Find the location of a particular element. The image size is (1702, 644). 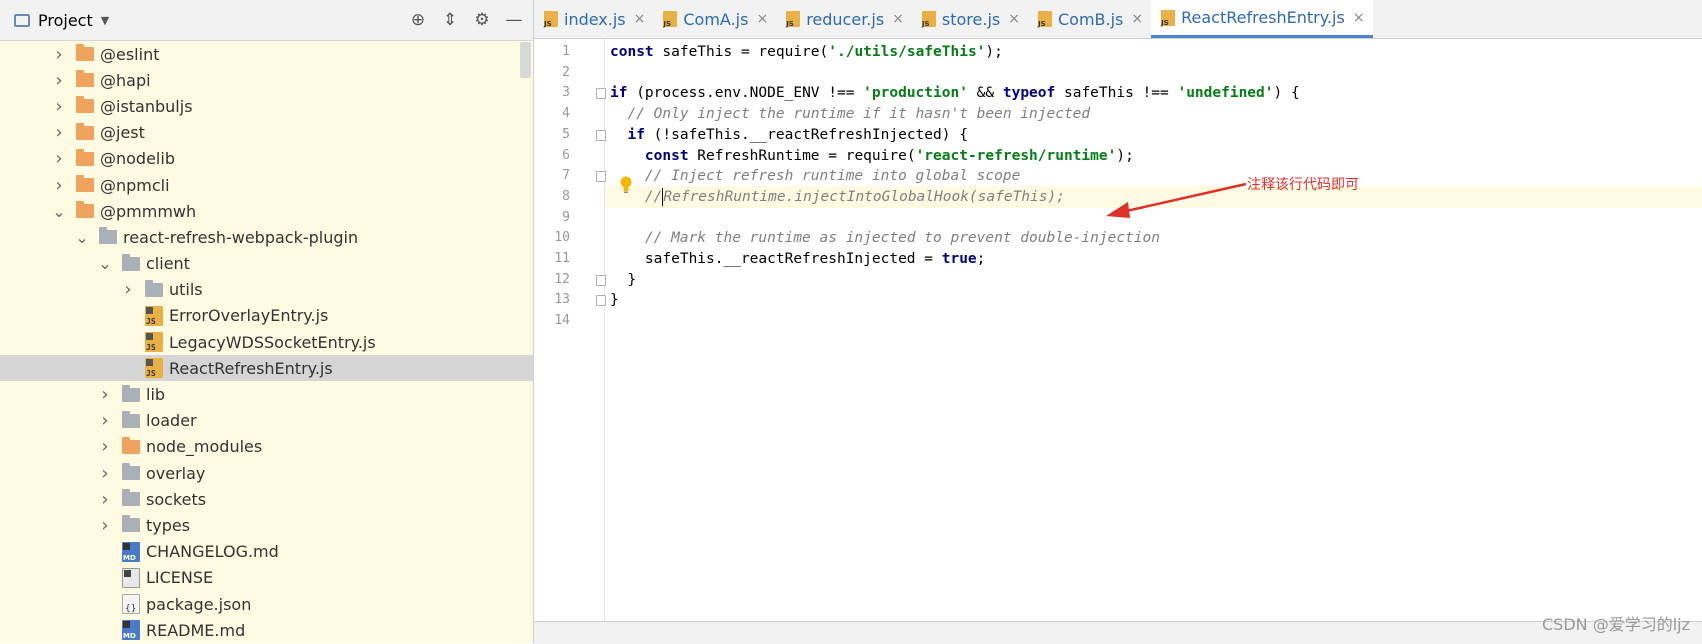

tree-item-label: react-refresh-webpack-plugin is located at coordinates (241, 237).